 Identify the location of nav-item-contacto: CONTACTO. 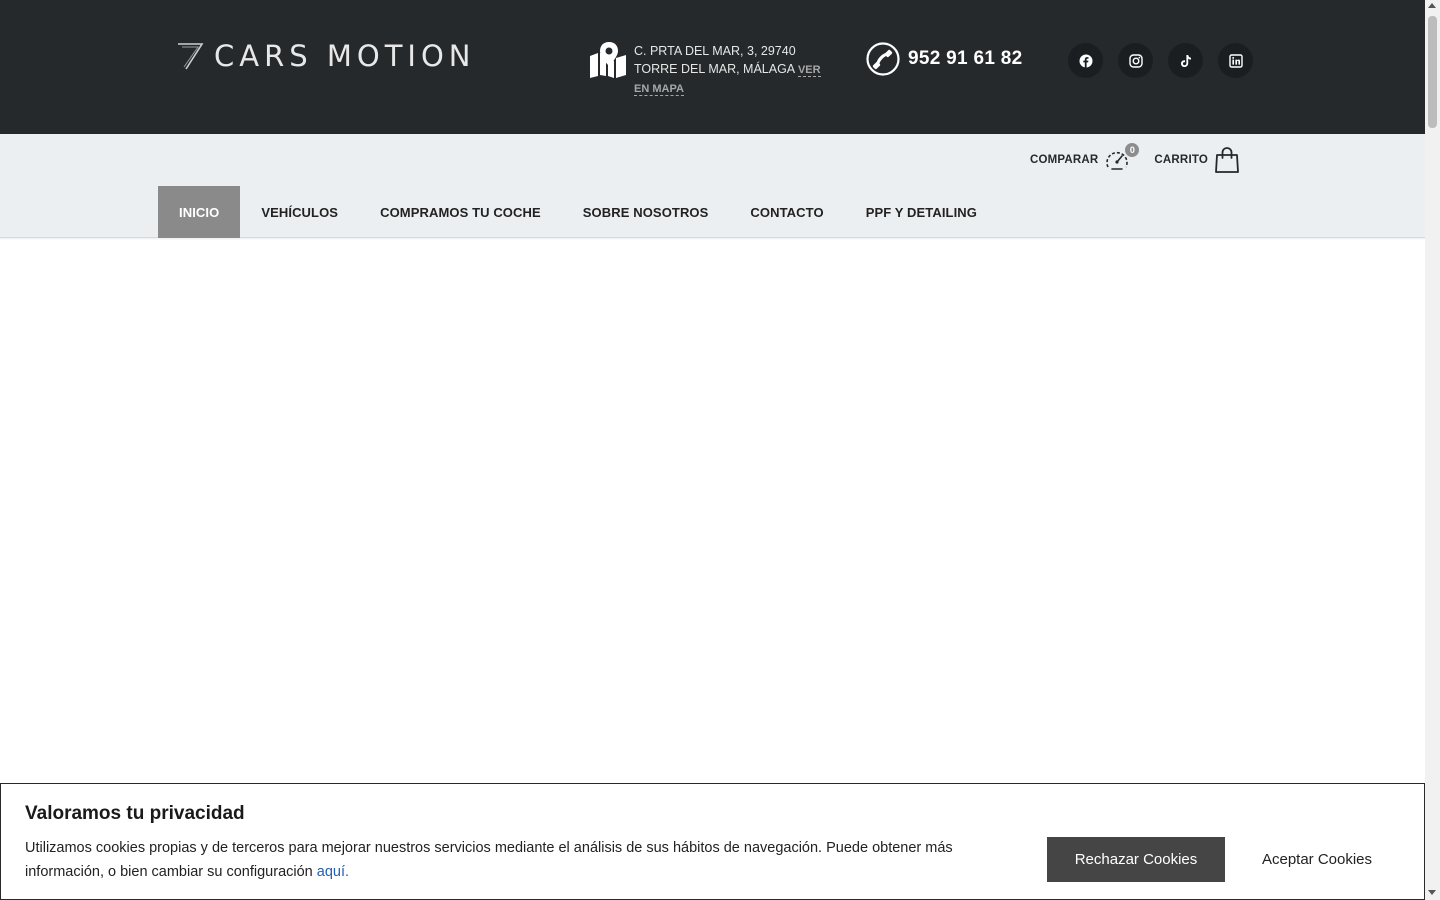
(786, 212).